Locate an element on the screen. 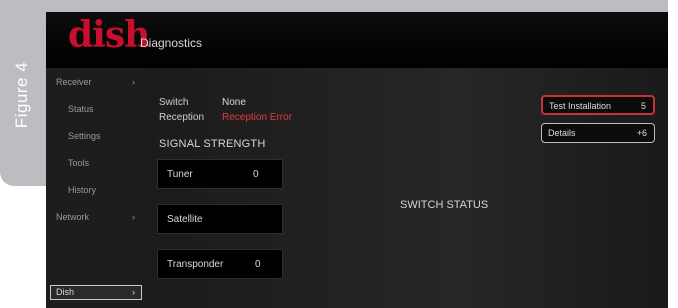  figure-label: Figure 4 is located at coordinates (22, 95).